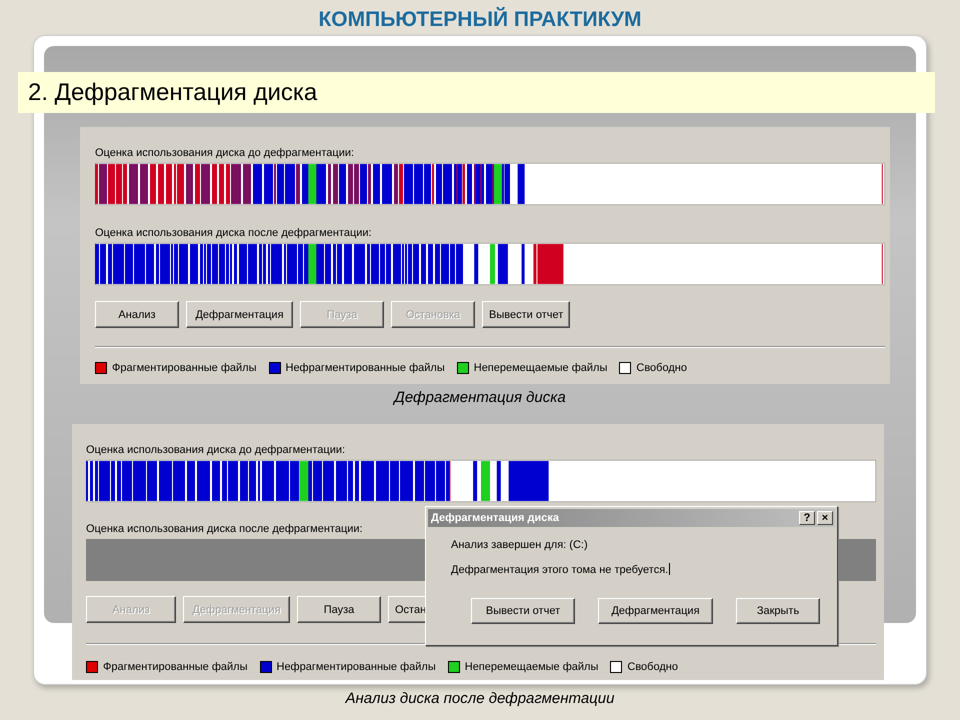 The image size is (960, 720). What do you see at coordinates (778, 611) in the screenshot?
I see `dialog-button: Закрыть` at bounding box center [778, 611].